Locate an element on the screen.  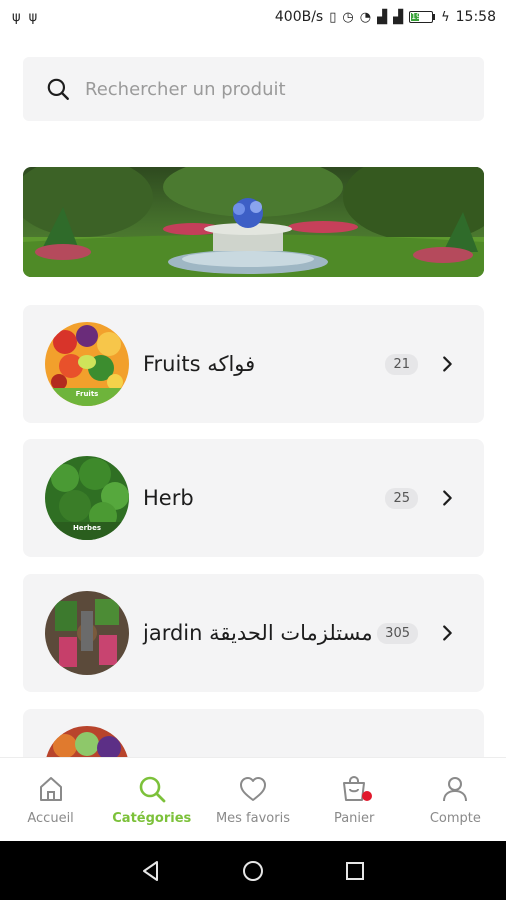
cart-notification-dot is located at coordinates (367, 796).